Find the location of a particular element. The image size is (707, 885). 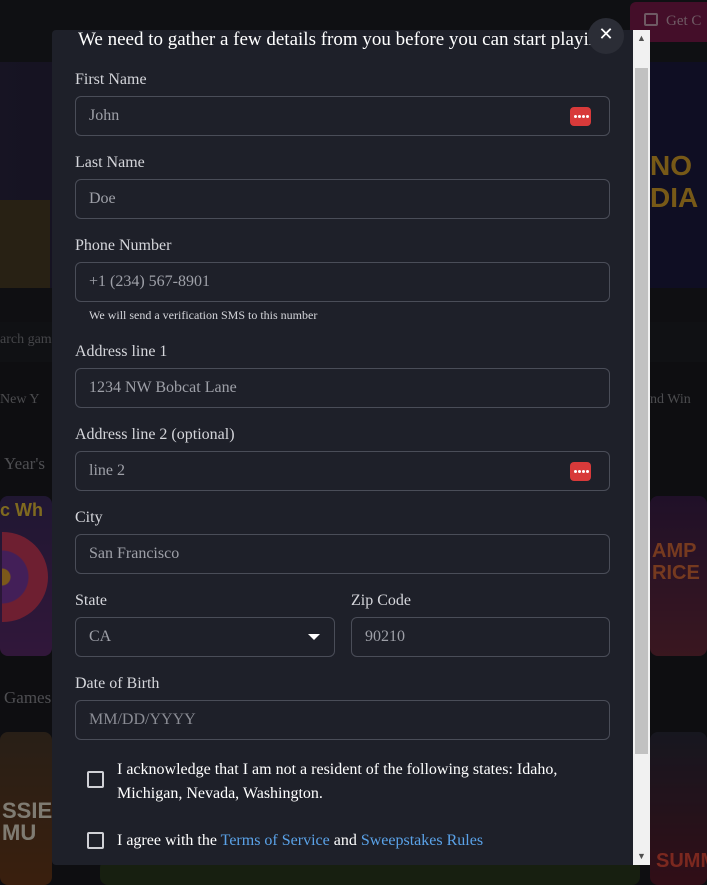

last-name-label: Last Name is located at coordinates (110, 162).